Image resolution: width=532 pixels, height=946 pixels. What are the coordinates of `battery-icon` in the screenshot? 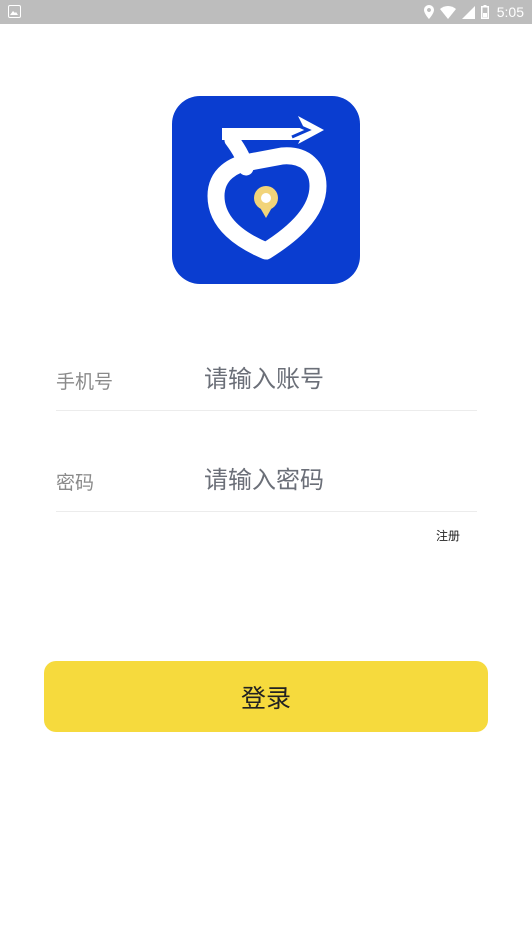 It's located at (484, 12).